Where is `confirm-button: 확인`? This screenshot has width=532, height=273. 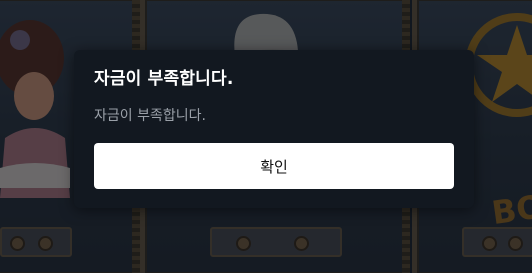 confirm-button: 확인 is located at coordinates (274, 166).